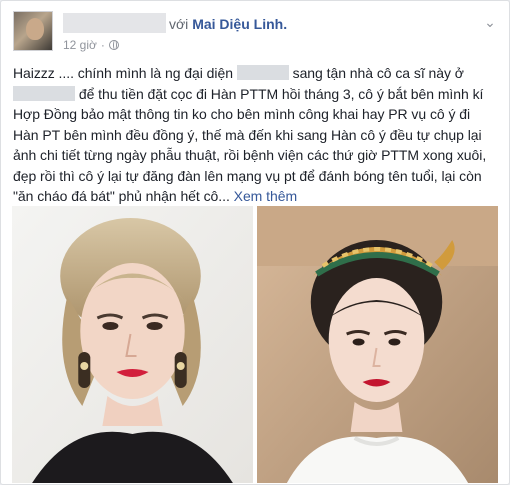  Describe the element at coordinates (265, 196) in the screenshot. I see `see-more-link: Xem thêm` at that location.